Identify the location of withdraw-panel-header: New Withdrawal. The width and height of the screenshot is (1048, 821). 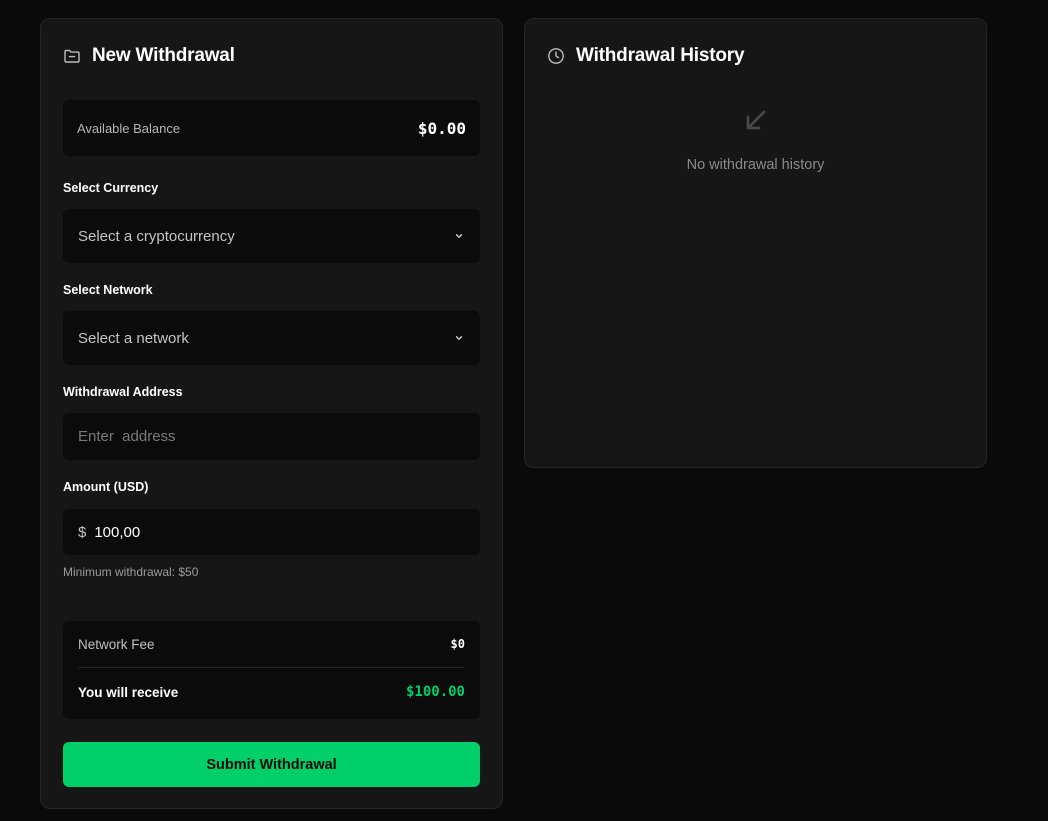
(149, 56).